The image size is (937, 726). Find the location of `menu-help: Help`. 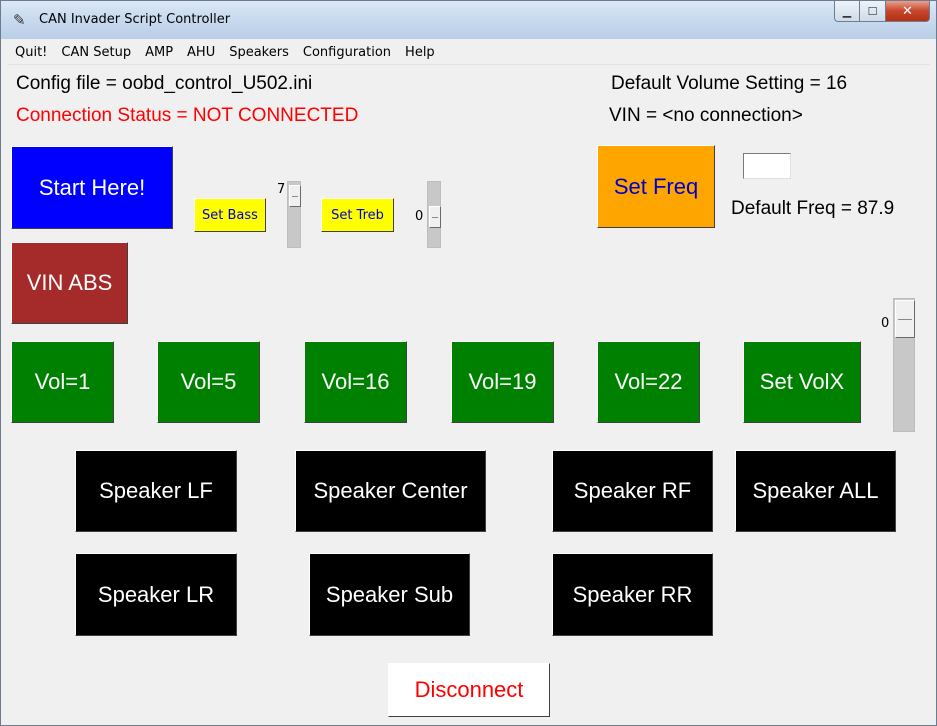

menu-help: Help is located at coordinates (419, 52).